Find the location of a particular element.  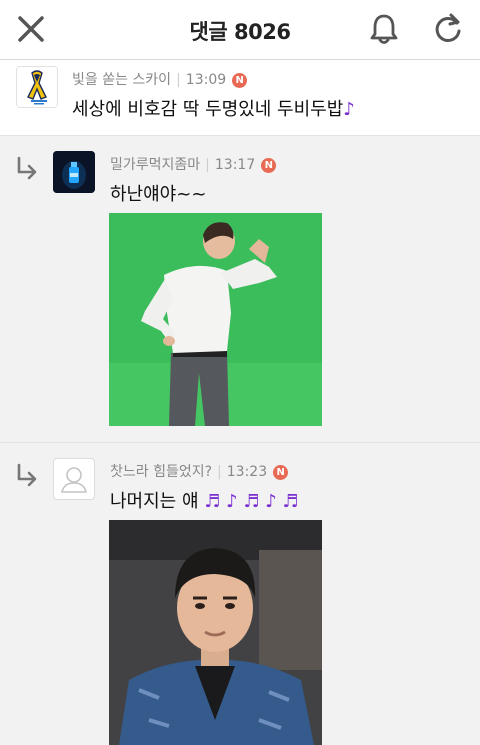

author-name: 빛을 쏟는 스카이 is located at coordinates (121, 80).